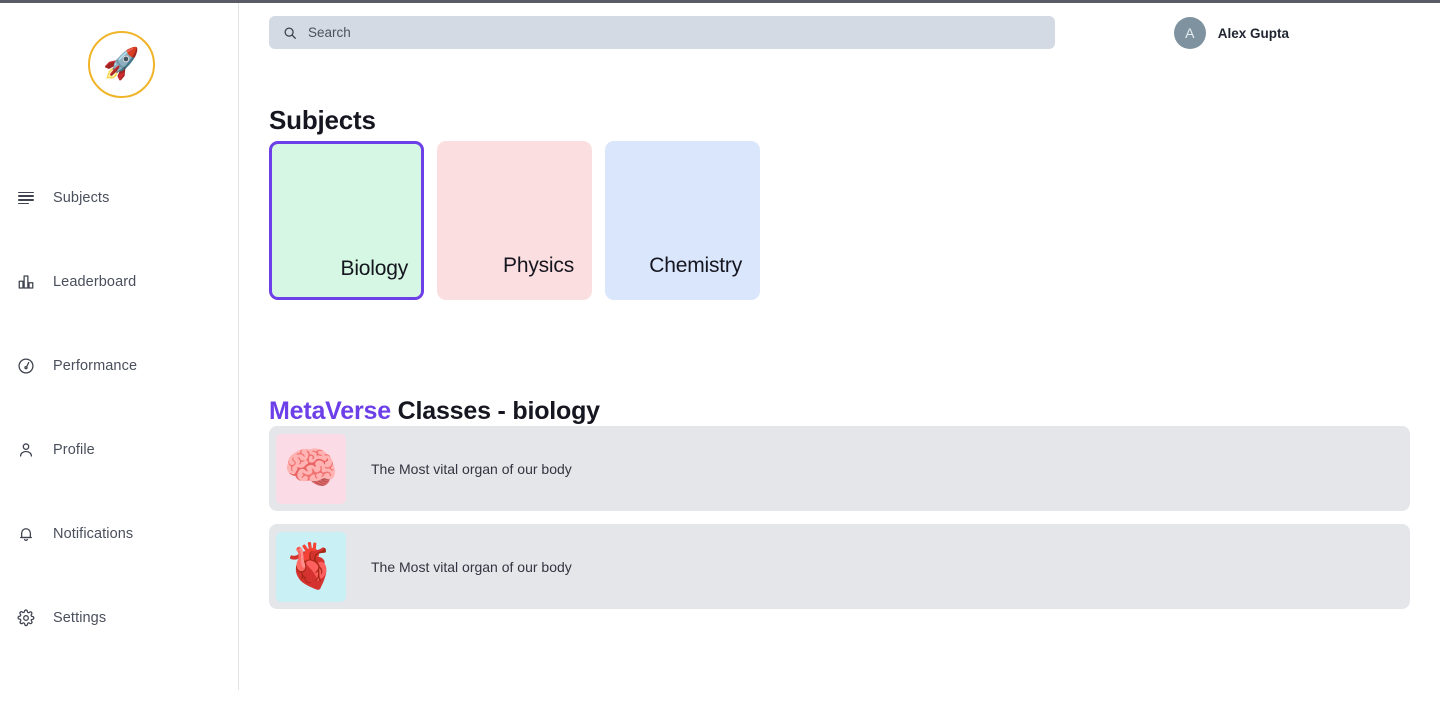 Image resolution: width=1440 pixels, height=728 pixels. What do you see at coordinates (346, 220) in the screenshot?
I see `subject-card-biology: Biology` at bounding box center [346, 220].